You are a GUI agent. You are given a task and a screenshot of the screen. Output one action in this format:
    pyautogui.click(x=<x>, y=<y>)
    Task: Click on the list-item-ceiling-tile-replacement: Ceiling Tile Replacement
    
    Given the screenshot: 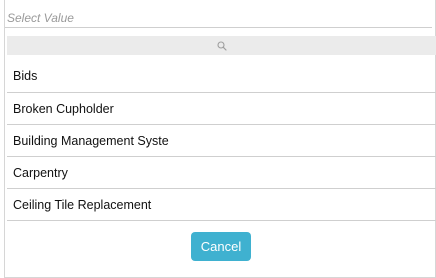 What is the action you would take?
    pyautogui.click(x=221, y=205)
    